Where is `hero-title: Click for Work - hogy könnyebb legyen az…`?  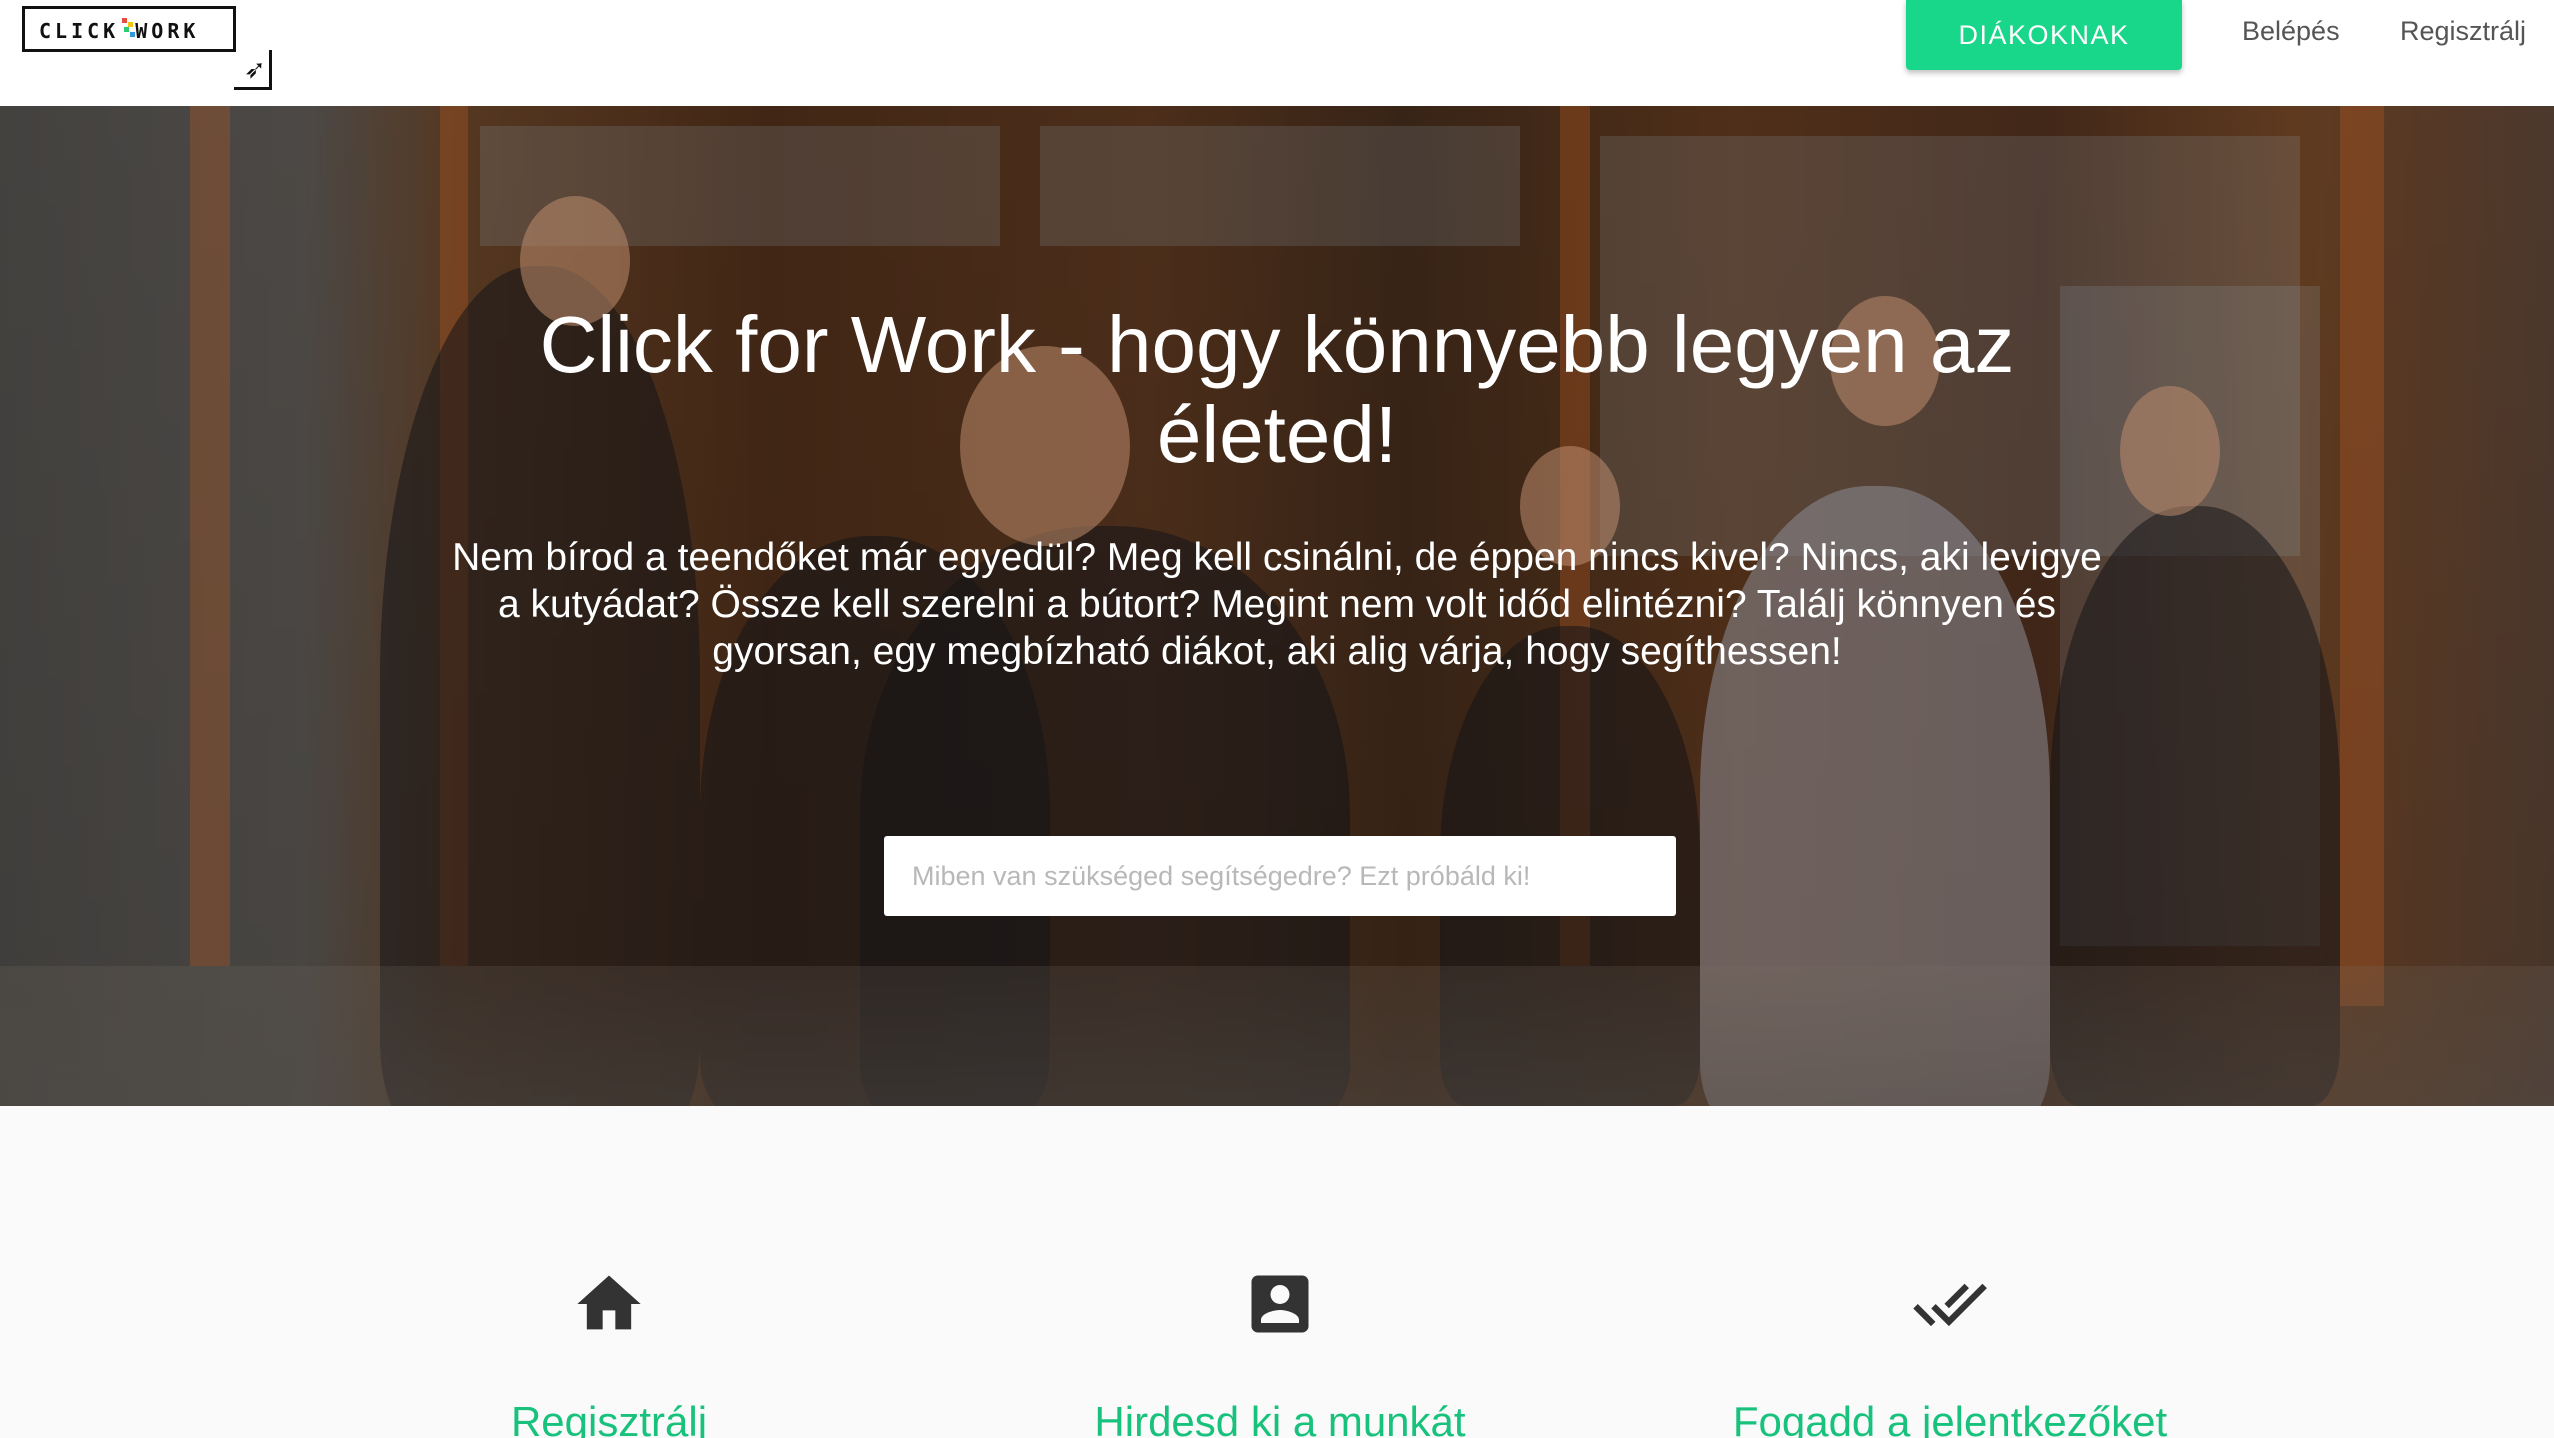 hero-title: Click for Work - hogy könnyebb legyen az… is located at coordinates (1277, 389).